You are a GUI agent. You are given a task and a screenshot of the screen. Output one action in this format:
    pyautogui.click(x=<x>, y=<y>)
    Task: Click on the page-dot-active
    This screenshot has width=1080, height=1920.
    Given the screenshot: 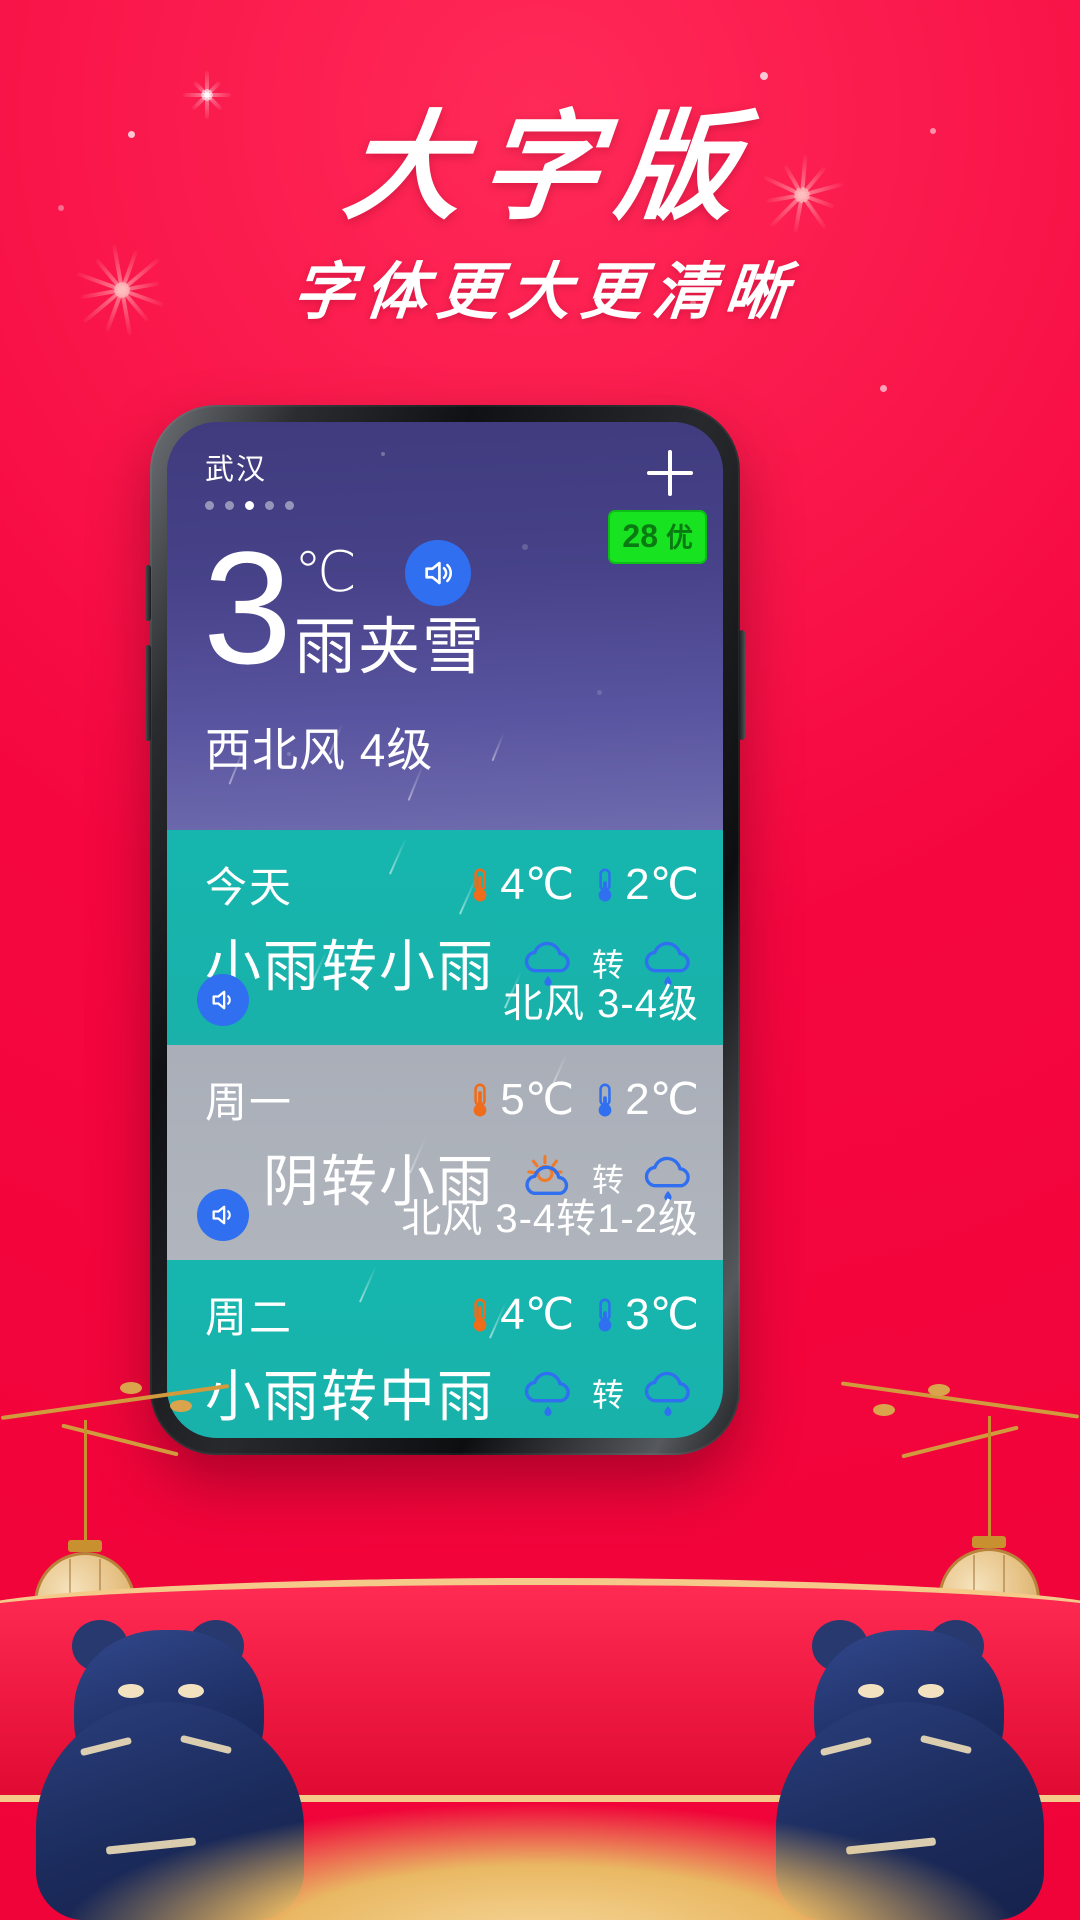 What is the action you would take?
    pyautogui.click(x=249, y=505)
    